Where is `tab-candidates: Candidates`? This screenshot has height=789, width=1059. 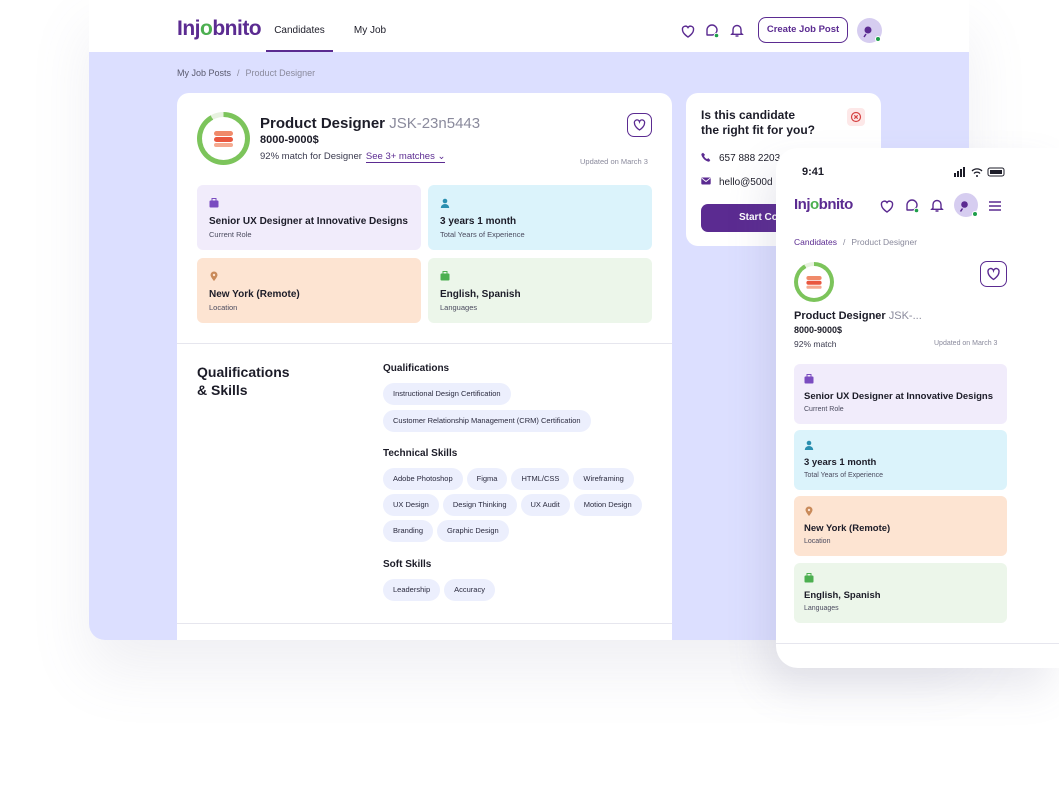 tab-candidates: Candidates is located at coordinates (299, 26).